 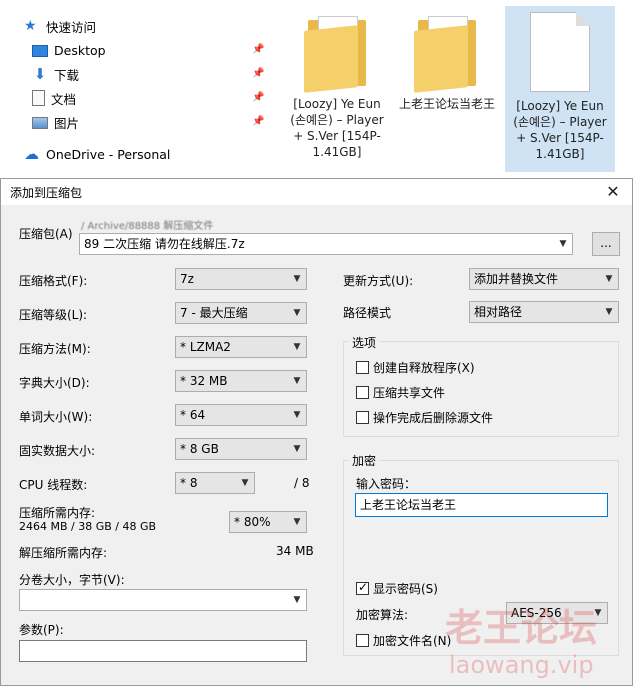 I want to click on cpu-select: * 8 ▼, so click(x=215, y=483).